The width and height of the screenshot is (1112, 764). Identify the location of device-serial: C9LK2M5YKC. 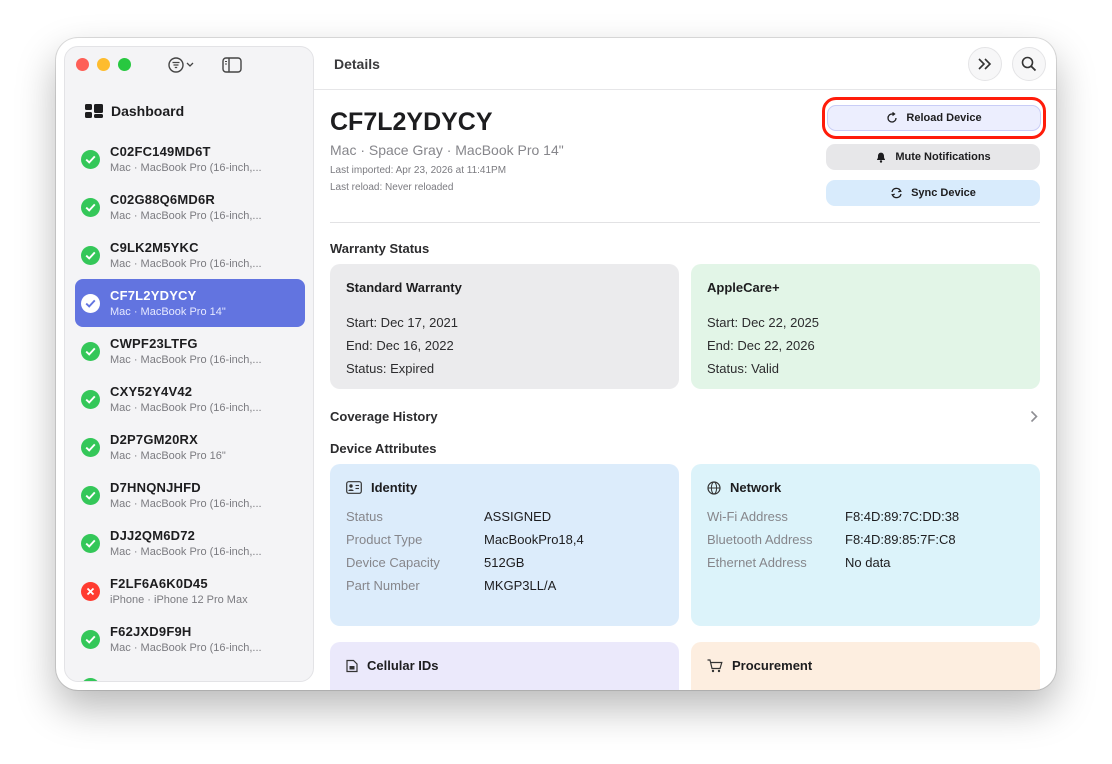
(154, 247).